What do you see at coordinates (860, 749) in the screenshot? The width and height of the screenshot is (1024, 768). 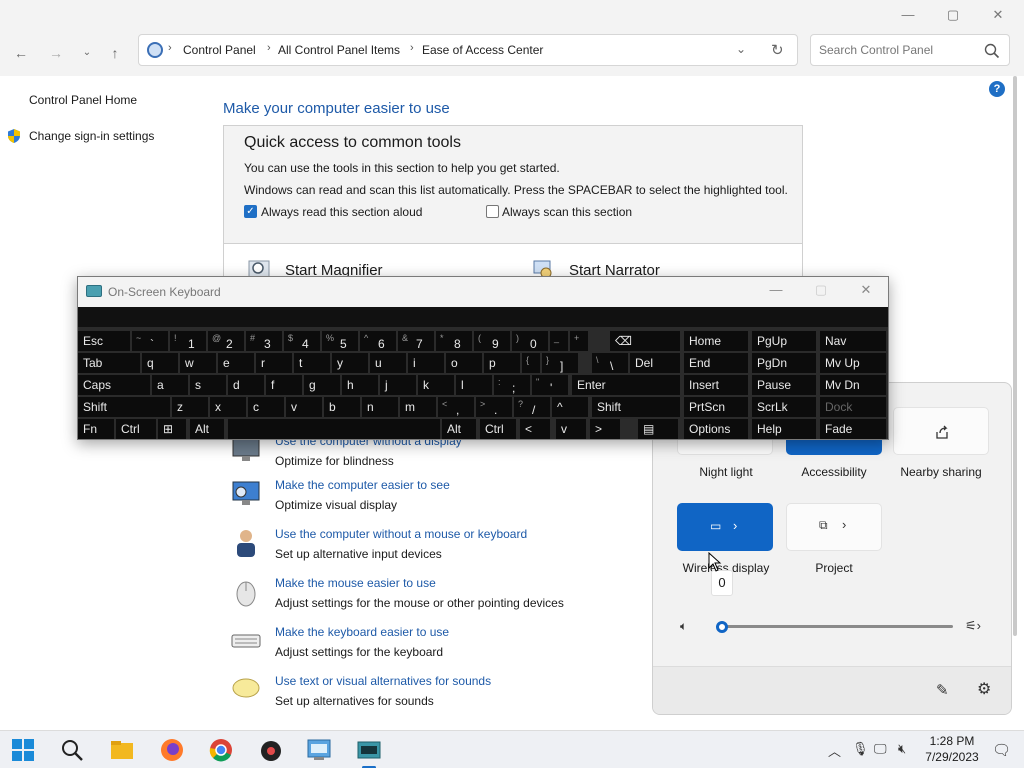 I see `microphone-icon: 🎙︎` at bounding box center [860, 749].